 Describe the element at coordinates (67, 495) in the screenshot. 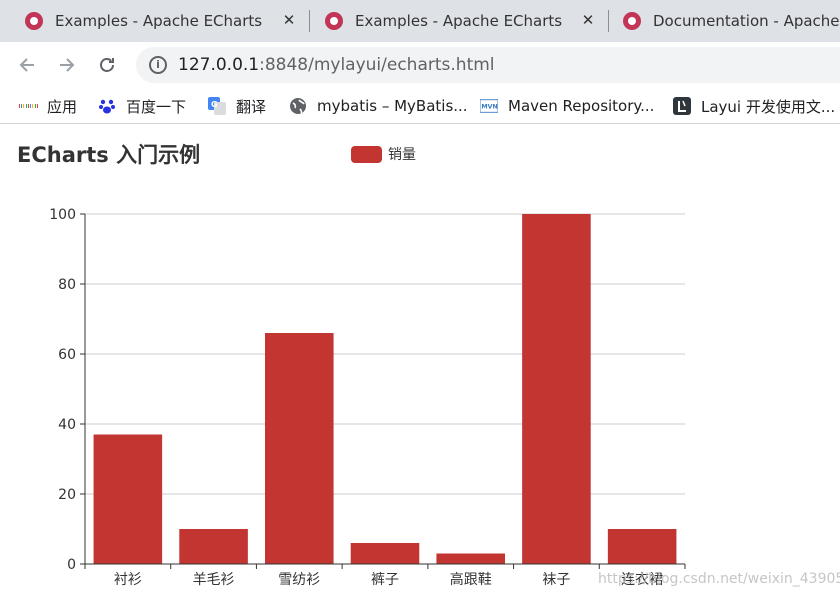

I see `y-tick-label: 20` at that location.